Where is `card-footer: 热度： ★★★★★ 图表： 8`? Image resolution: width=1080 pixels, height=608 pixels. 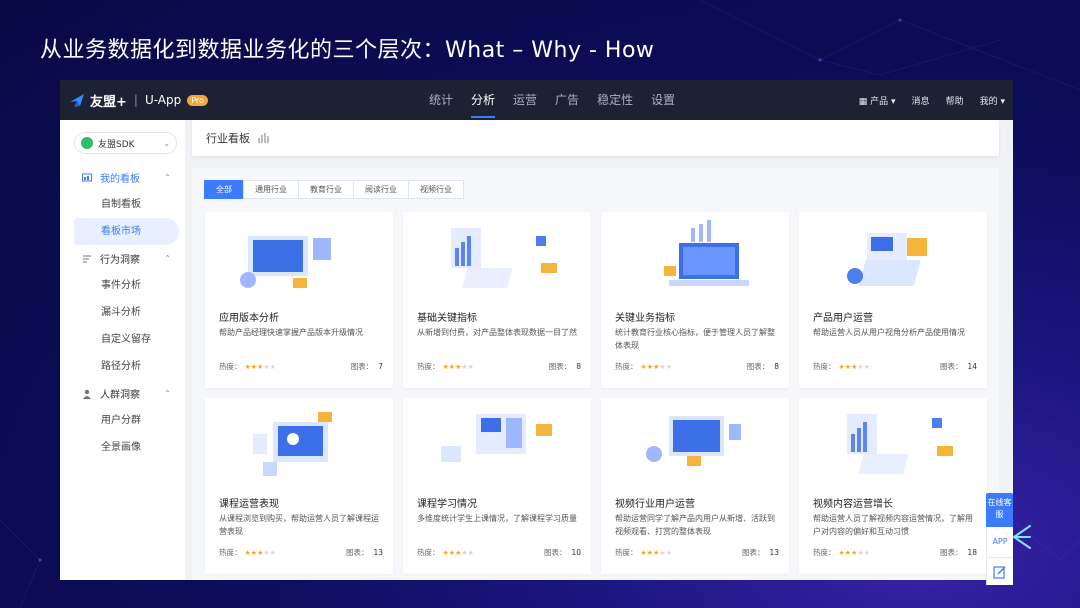
card-footer: 热度： ★★★★★ 图表： 8 is located at coordinates (697, 366).